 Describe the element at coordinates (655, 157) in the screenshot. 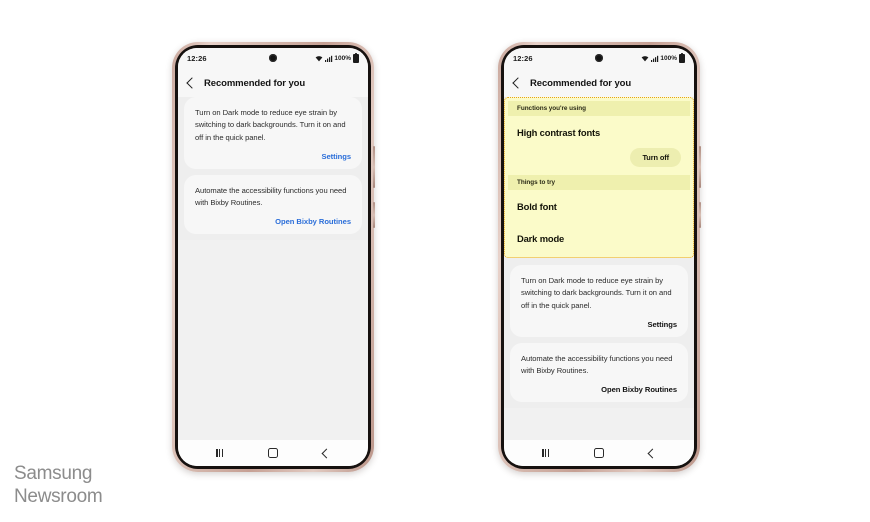

I see `turn-off-button: Turn off` at that location.